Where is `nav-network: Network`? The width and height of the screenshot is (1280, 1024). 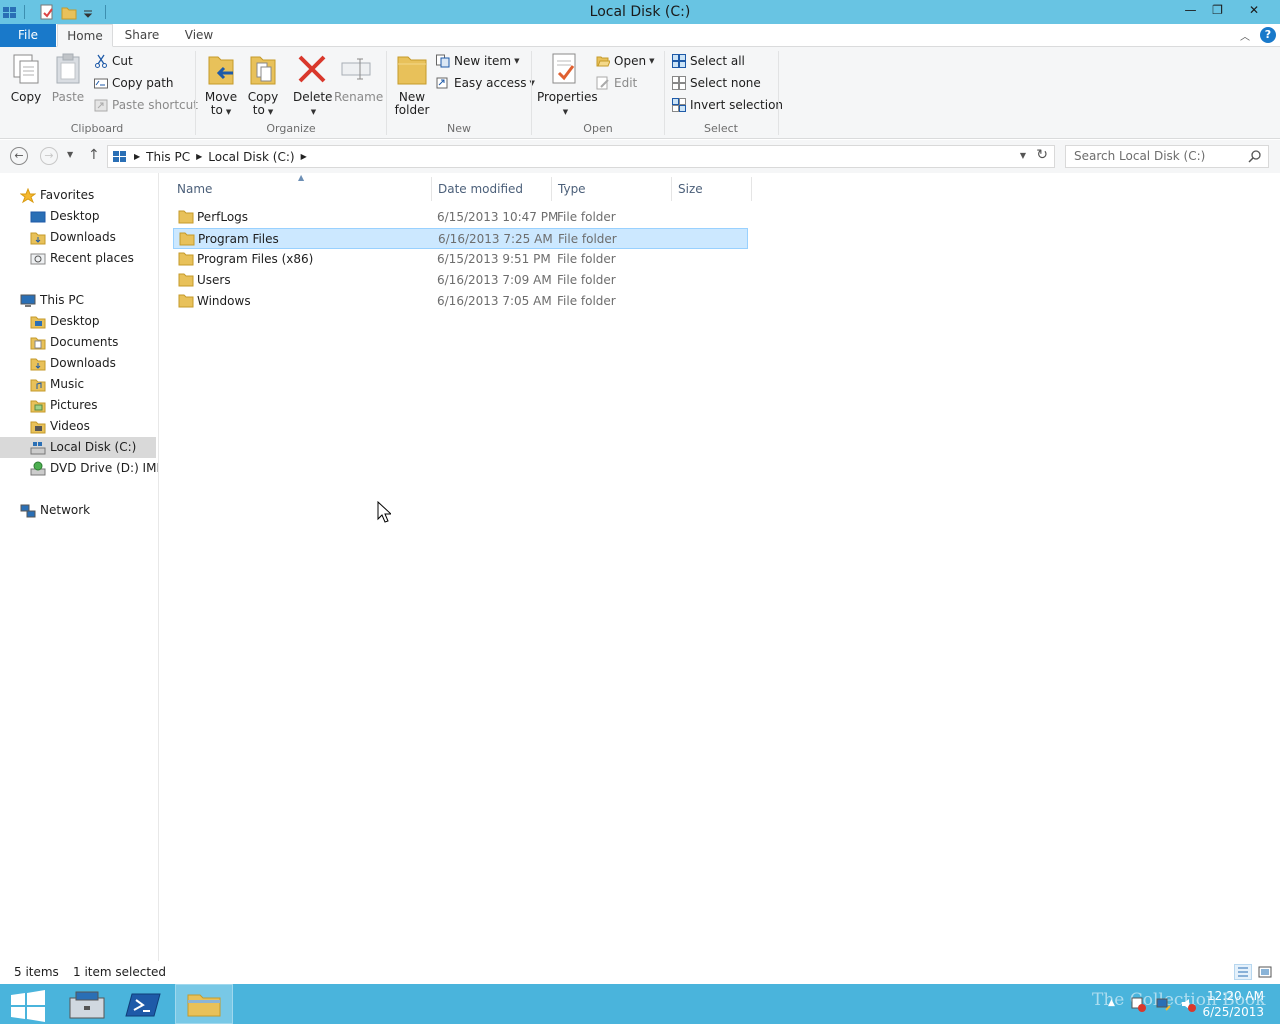
nav-network: Network is located at coordinates (55, 510).